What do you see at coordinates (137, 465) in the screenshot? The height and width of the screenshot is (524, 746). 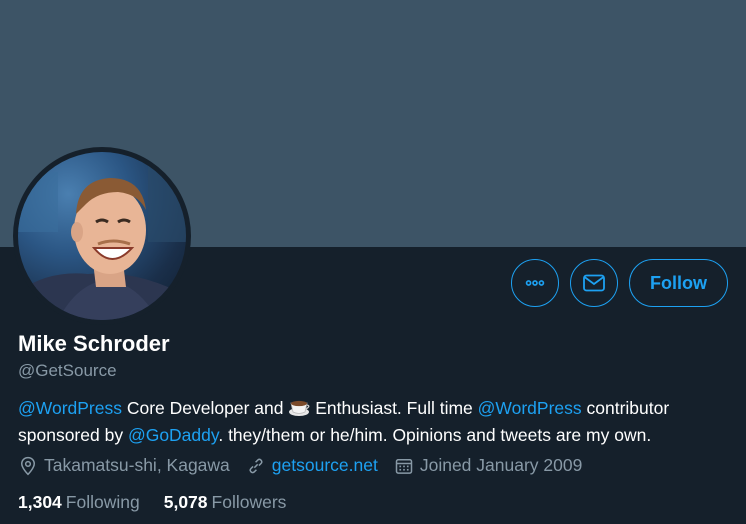 I see `location-text: Takamatsu-shi, Kagawa` at bounding box center [137, 465].